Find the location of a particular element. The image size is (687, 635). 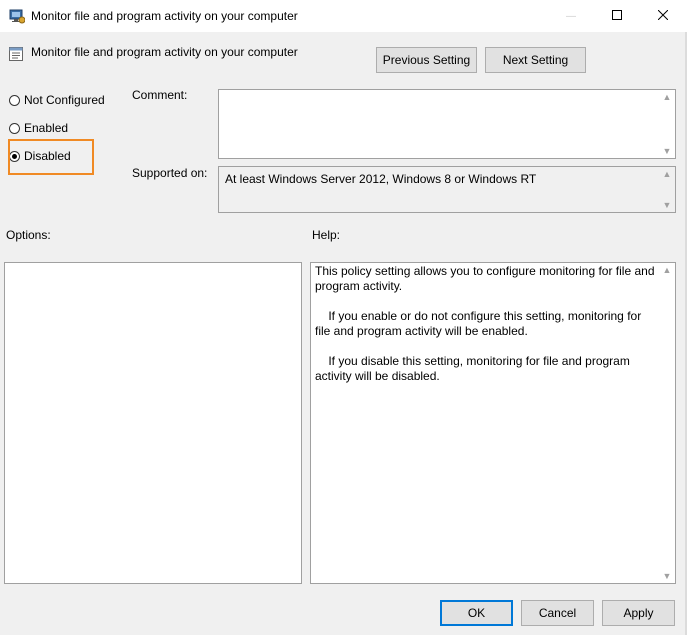

maximize-button is located at coordinates (617, 16).